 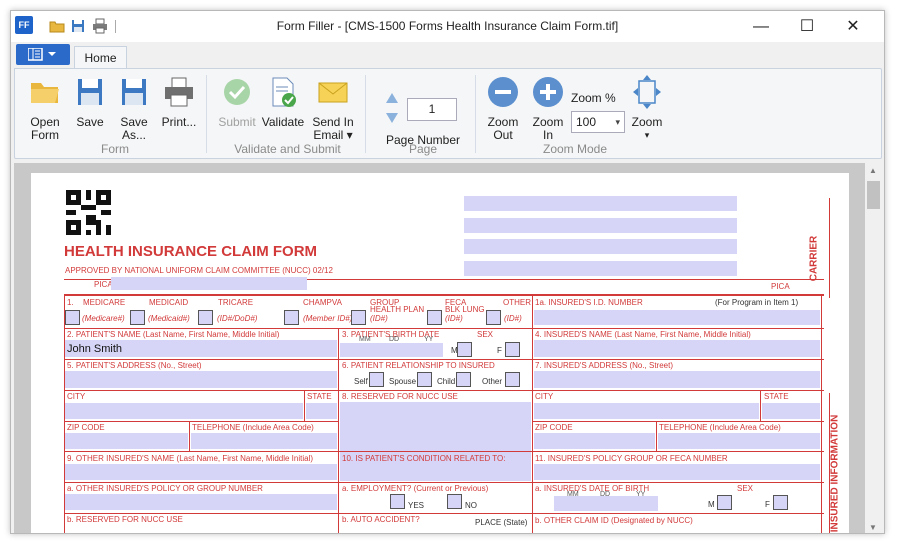 I want to click on patient-state-field, so click(x=321, y=411).